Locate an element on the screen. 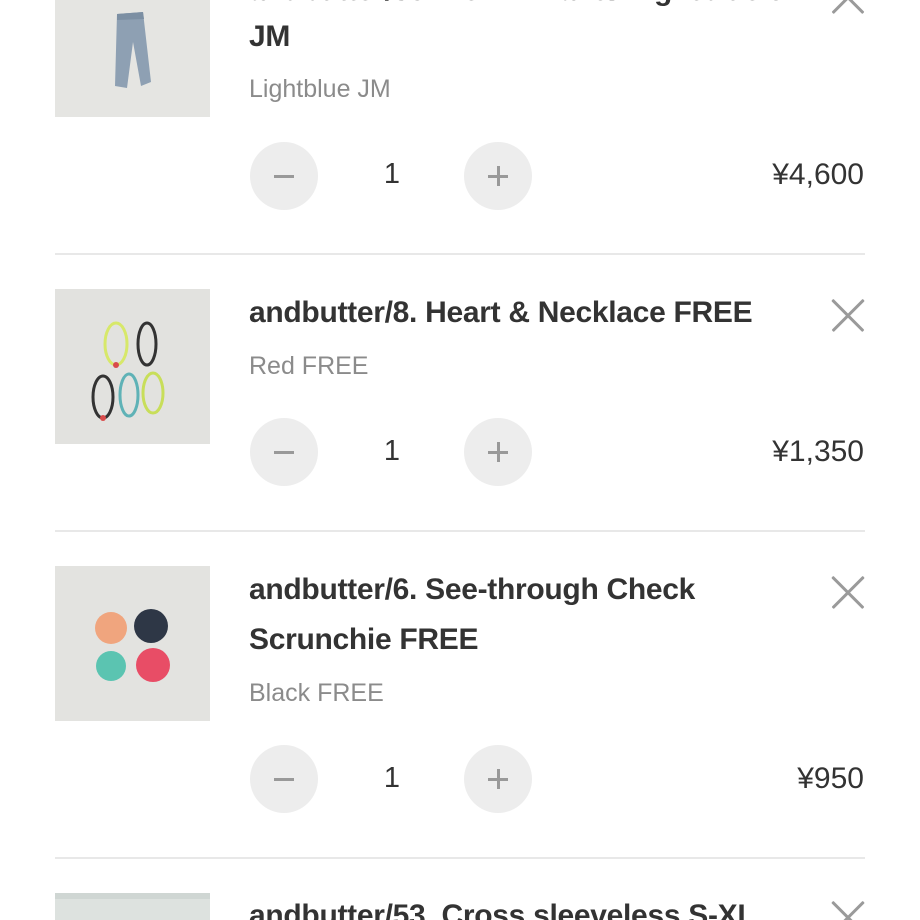  product-title-line2: Scrunchie FREE is located at coordinates (364, 640).